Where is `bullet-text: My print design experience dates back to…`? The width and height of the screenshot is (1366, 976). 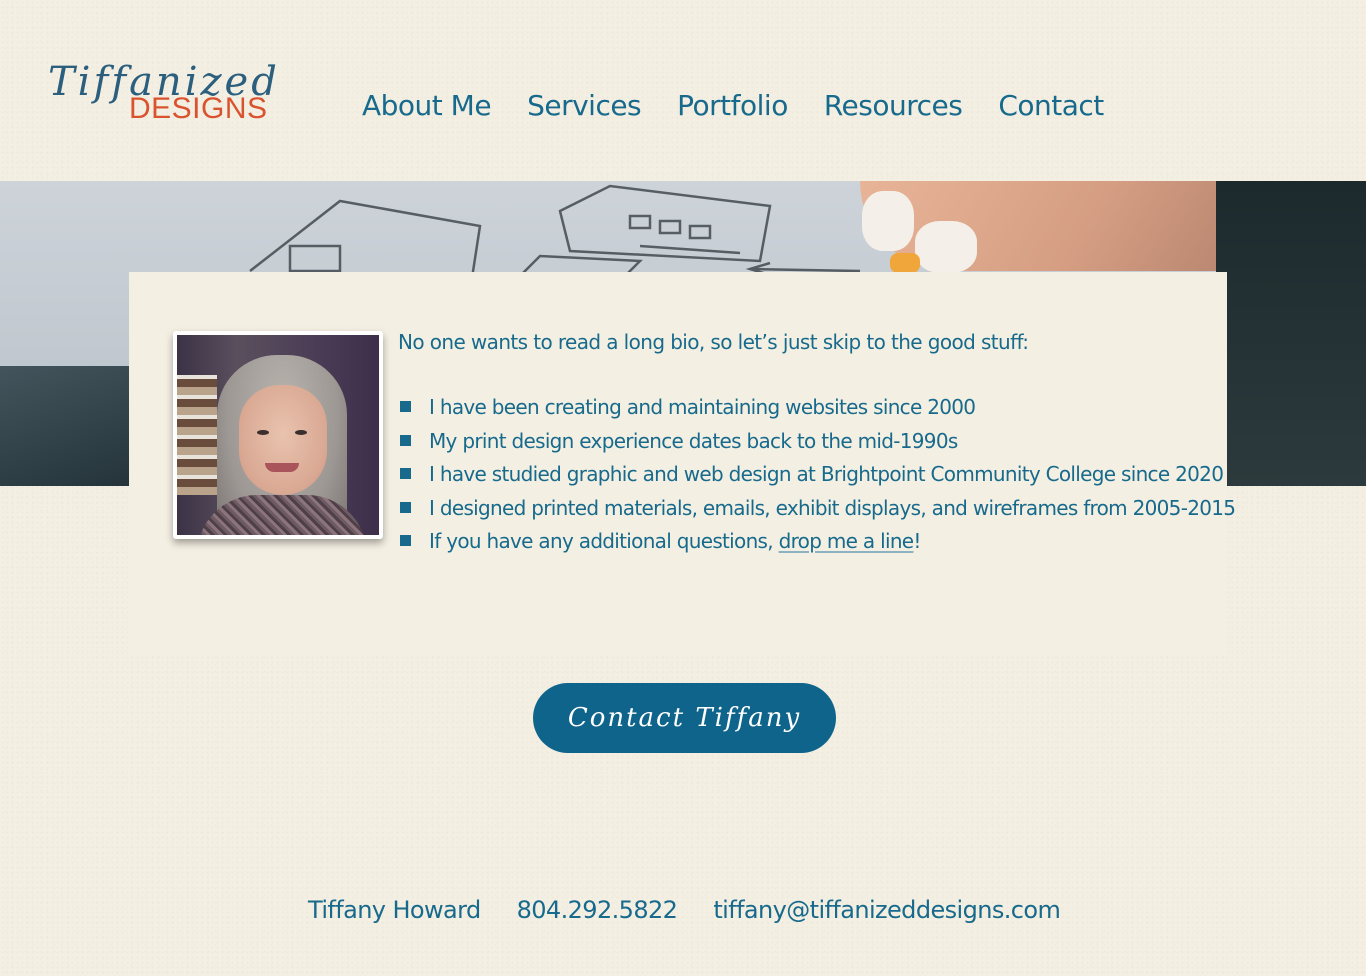
bullet-text: My print design experience dates back to… is located at coordinates (693, 440).